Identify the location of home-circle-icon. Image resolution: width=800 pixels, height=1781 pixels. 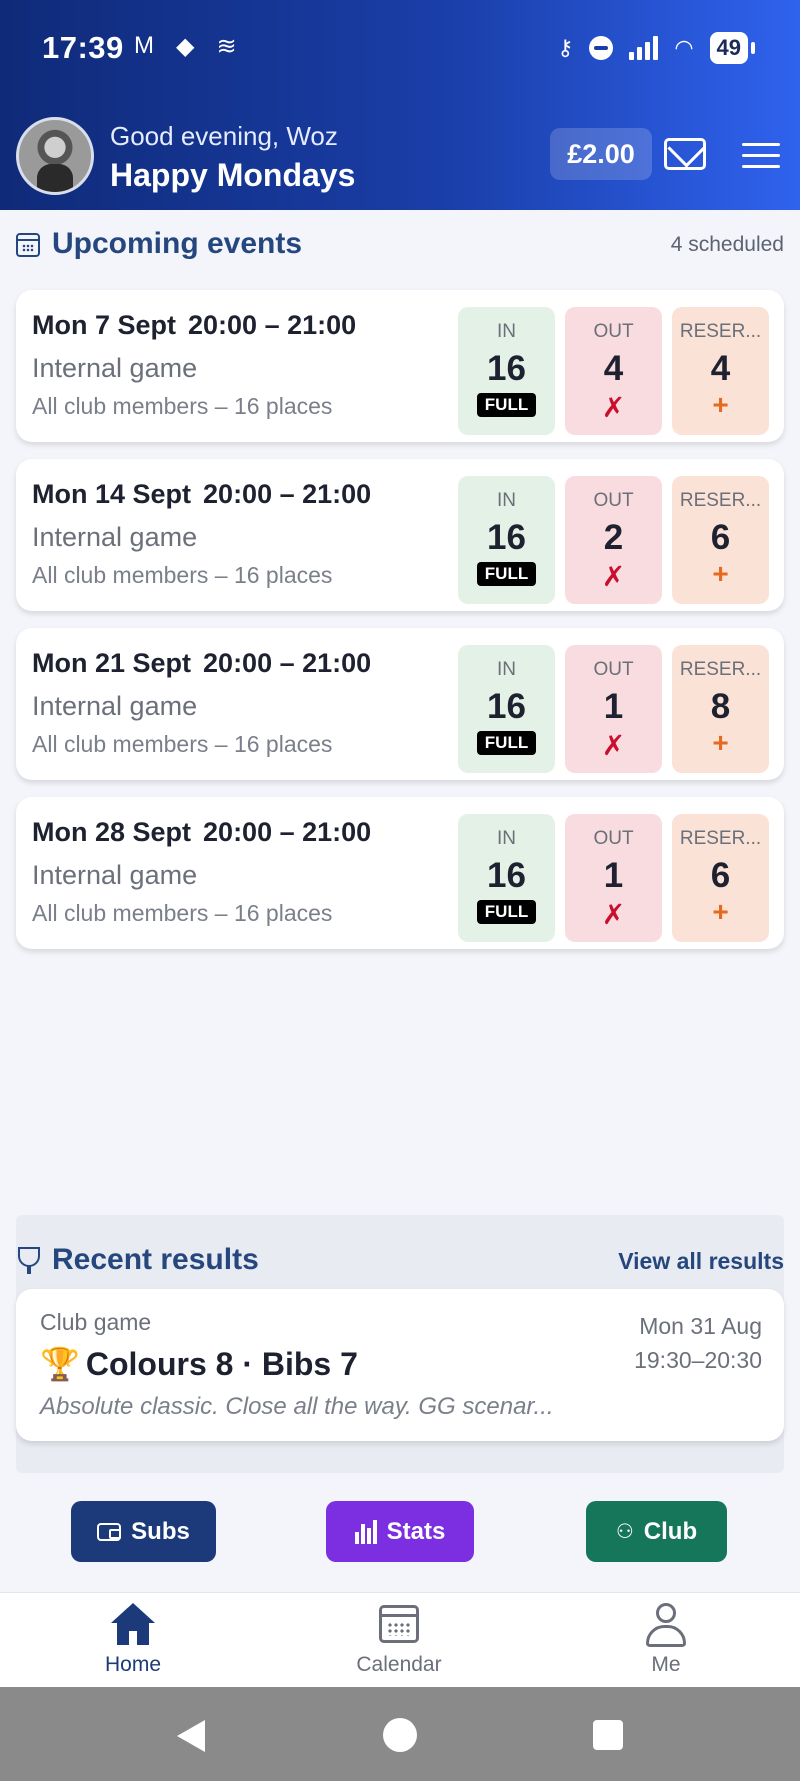
(400, 1735).